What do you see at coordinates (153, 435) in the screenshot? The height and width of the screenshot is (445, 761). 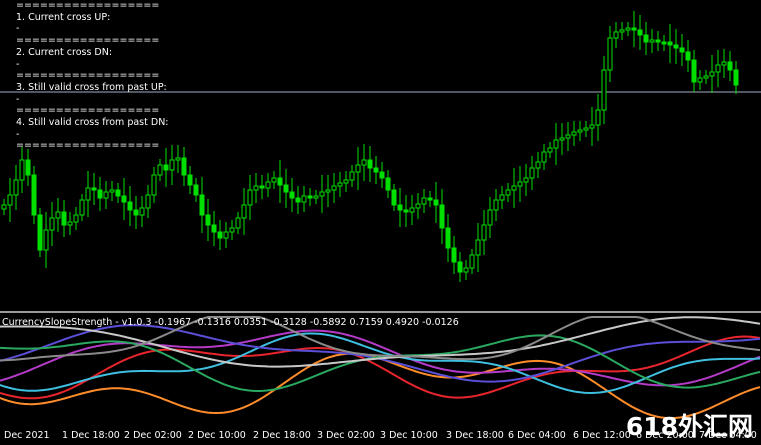 I see `time-tick-label: 2 Dec 02:00` at bounding box center [153, 435].